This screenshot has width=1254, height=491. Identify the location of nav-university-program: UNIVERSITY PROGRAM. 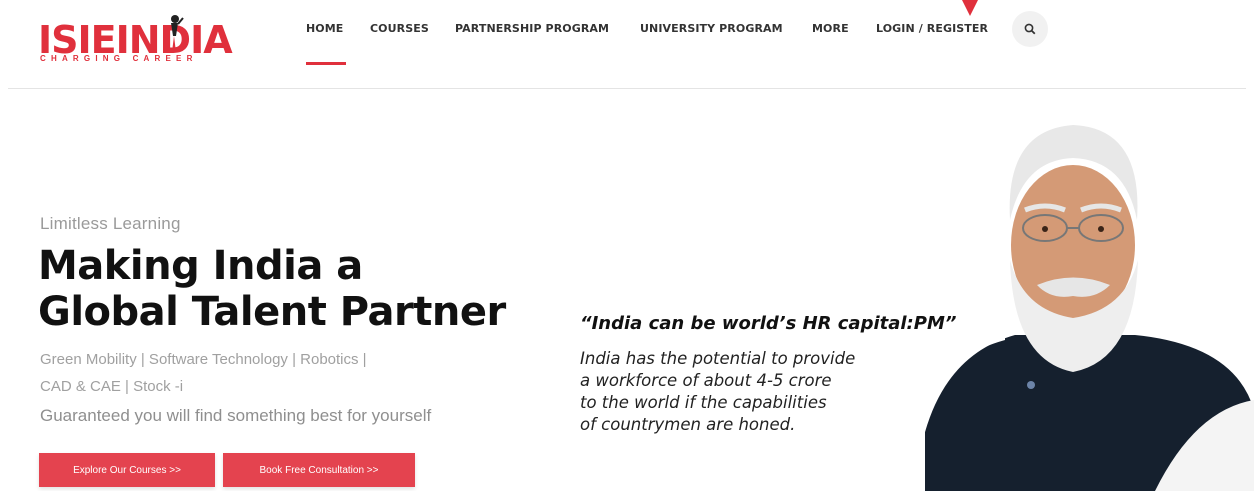
(711, 28).